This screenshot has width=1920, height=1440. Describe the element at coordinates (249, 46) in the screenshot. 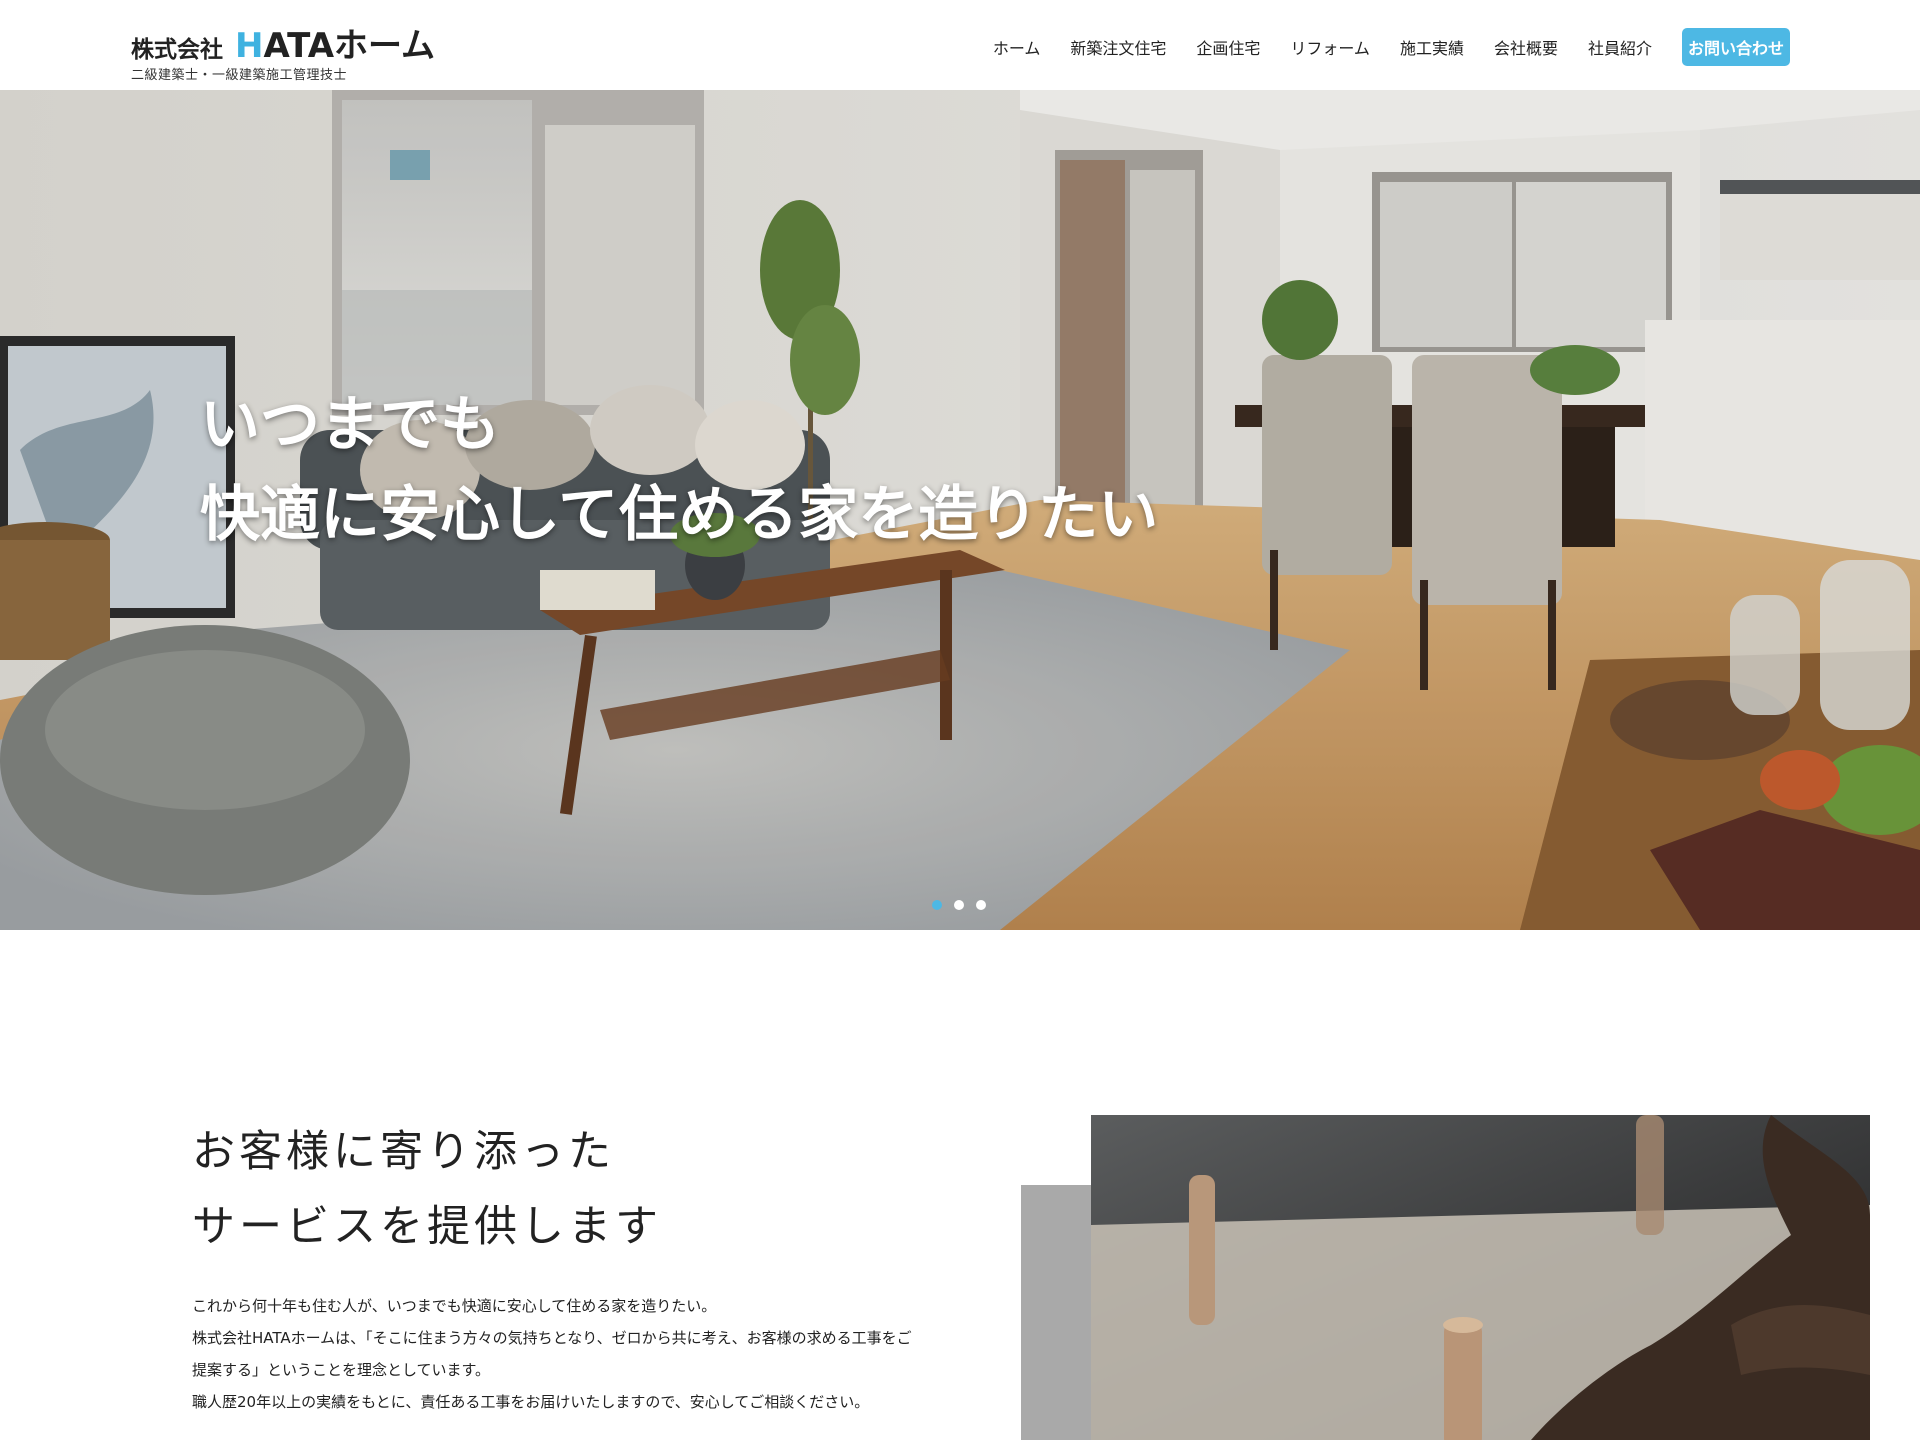

I see `logo-accent-letter: H` at that location.